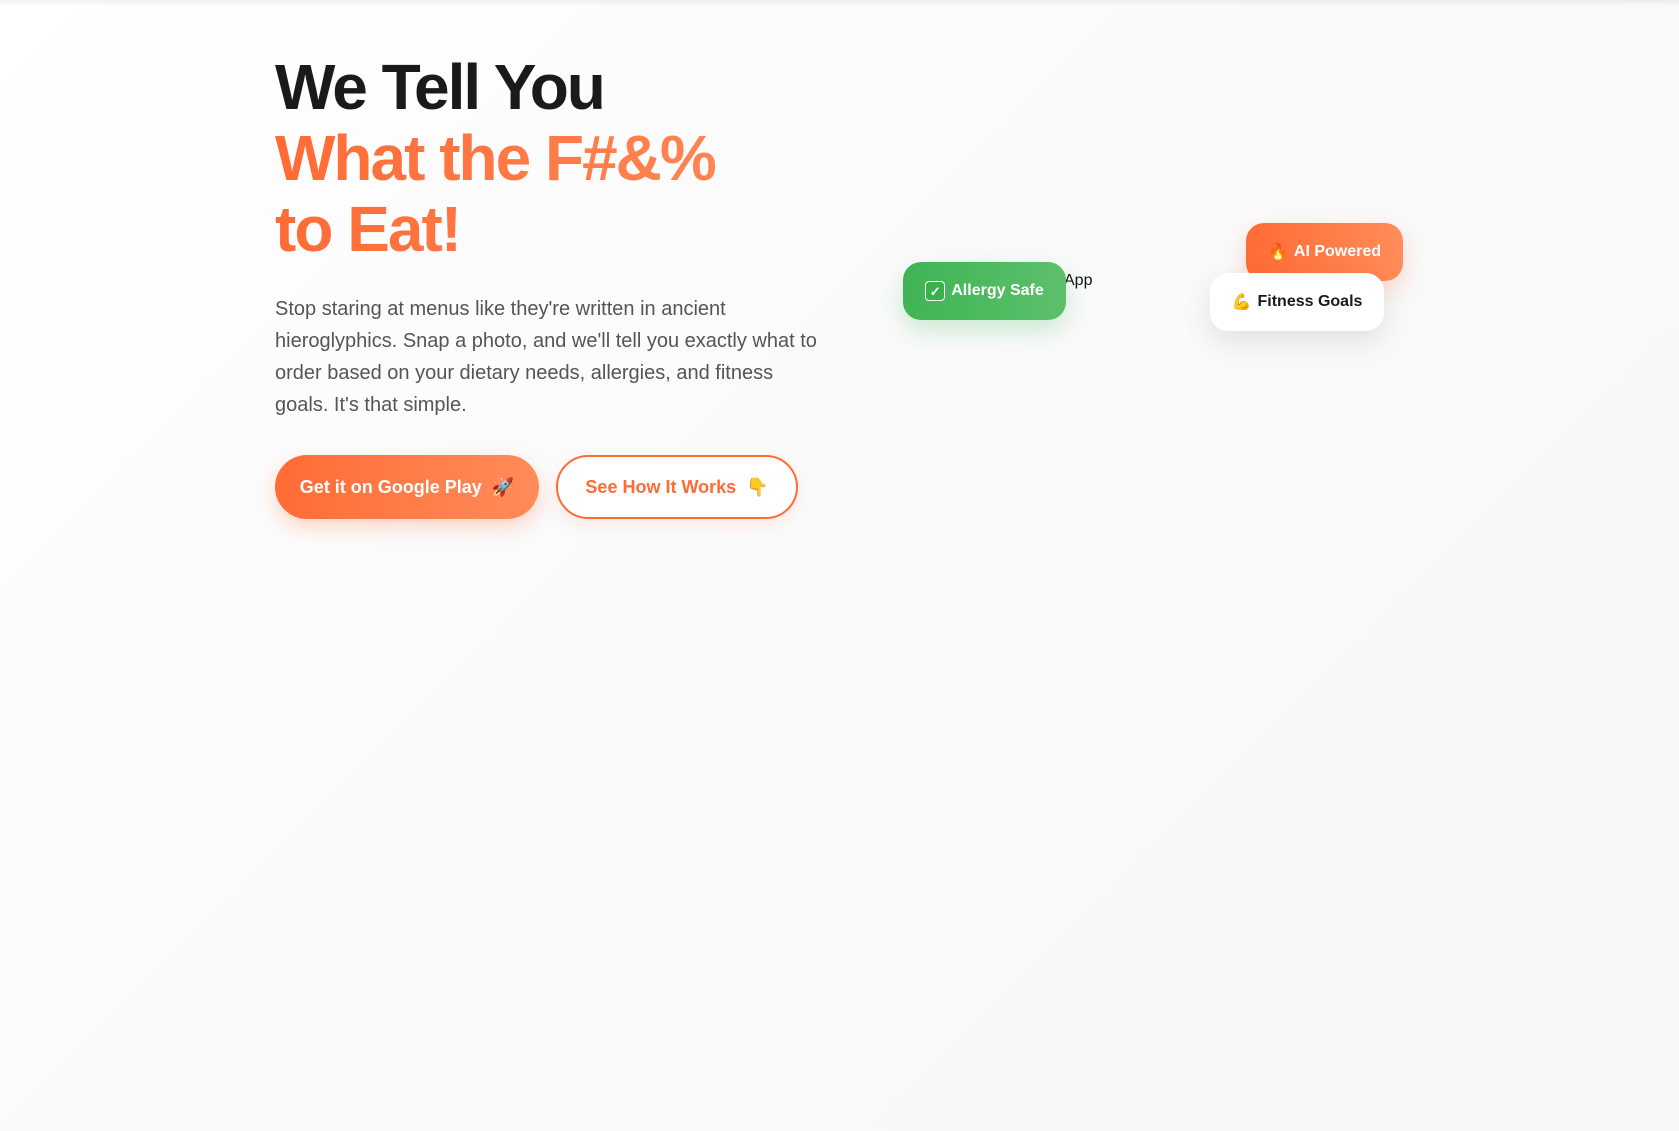 This screenshot has width=1679, height=1131. Describe the element at coordinates (390, 486) in the screenshot. I see `google-play-button-label: Get it on Google Play` at that location.